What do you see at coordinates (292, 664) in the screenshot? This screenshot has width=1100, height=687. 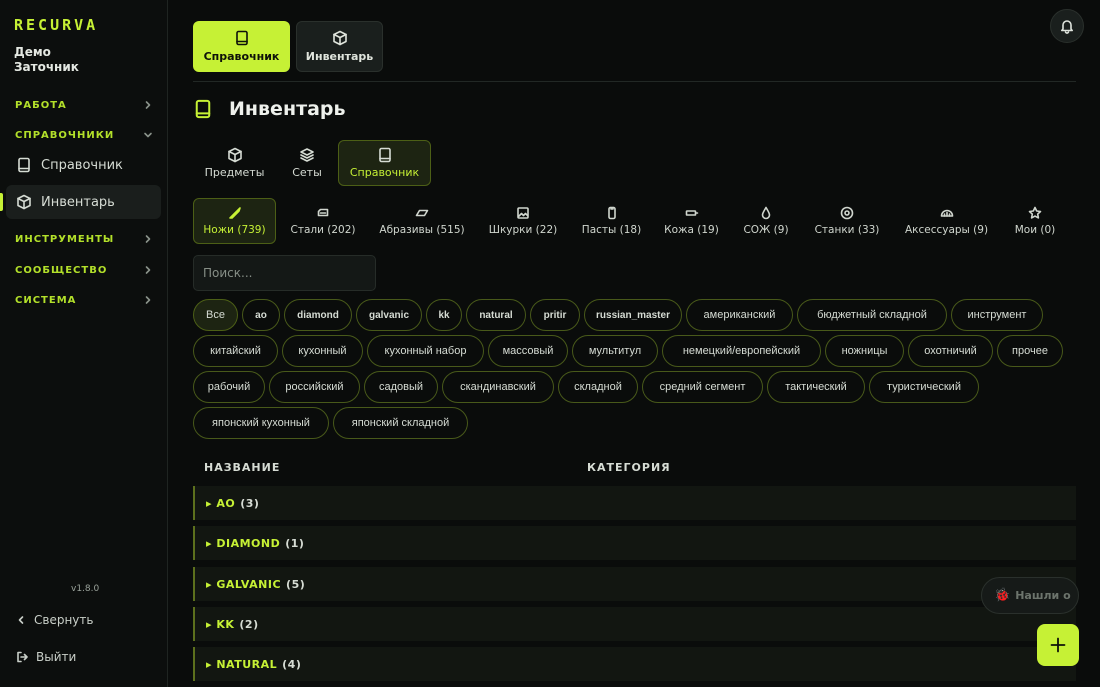 I see `group-count: (4)` at bounding box center [292, 664].